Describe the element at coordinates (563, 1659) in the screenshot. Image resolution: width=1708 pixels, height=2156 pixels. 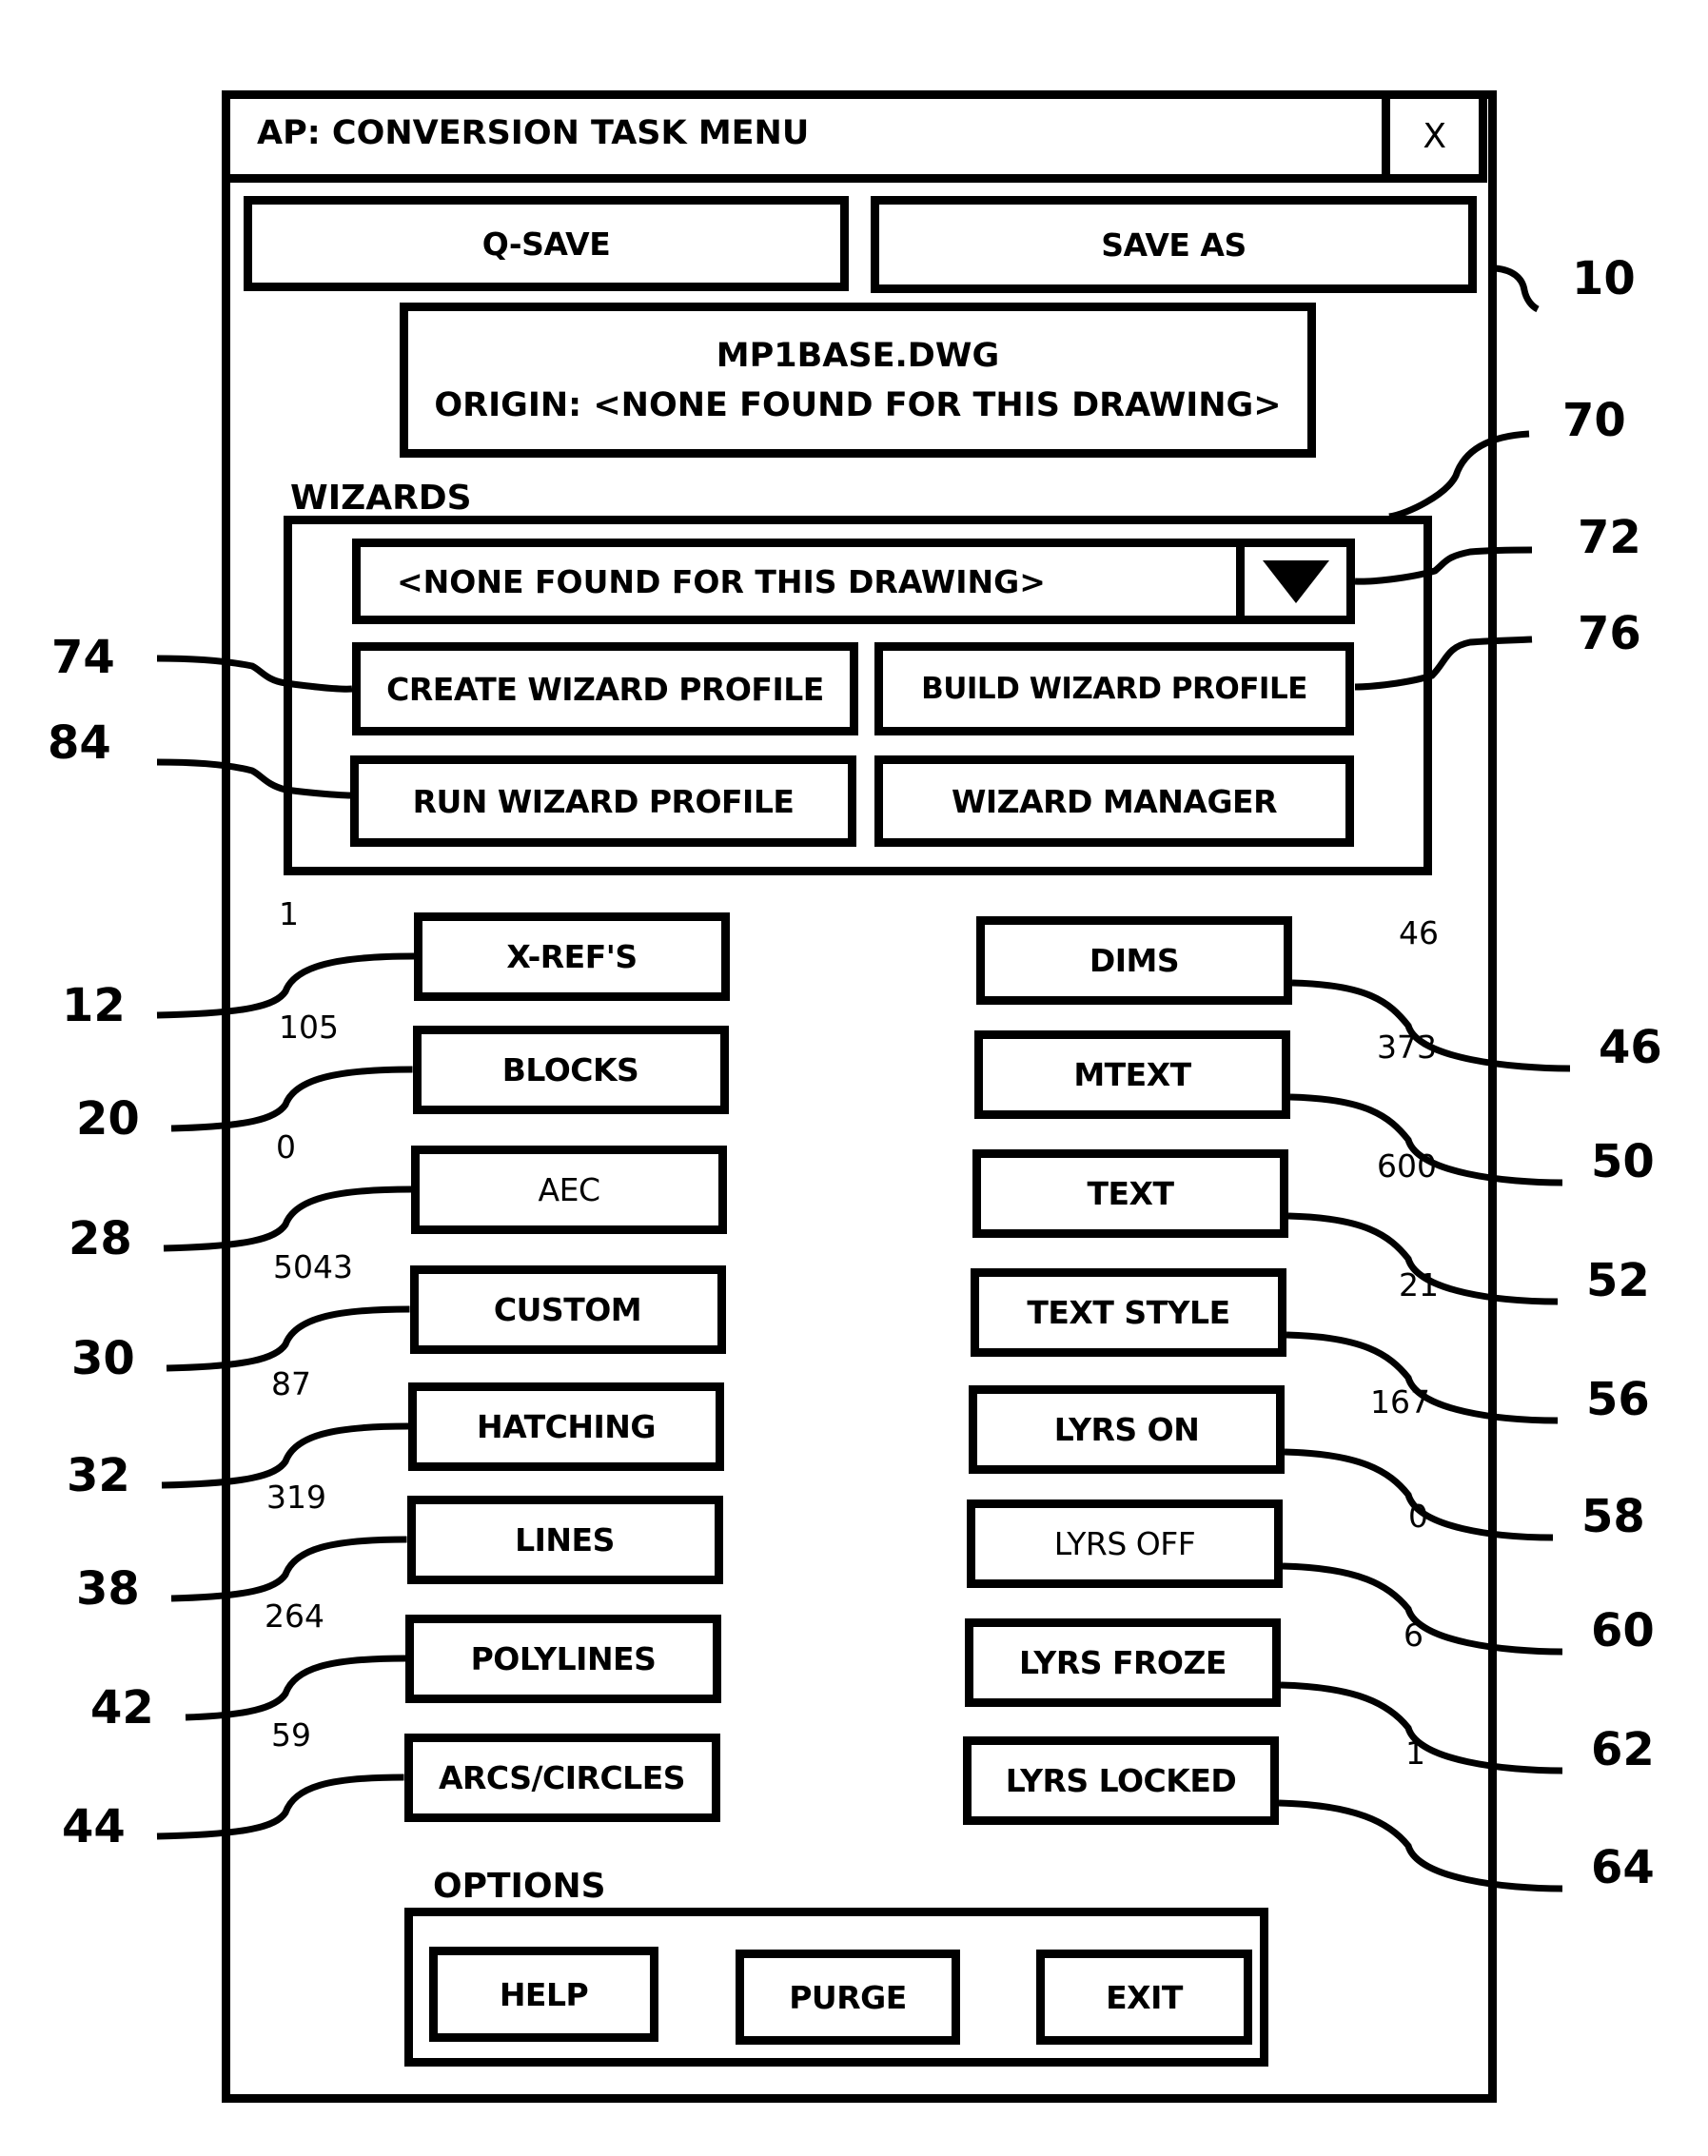
I see `left-item-button: POLYLINES` at that location.